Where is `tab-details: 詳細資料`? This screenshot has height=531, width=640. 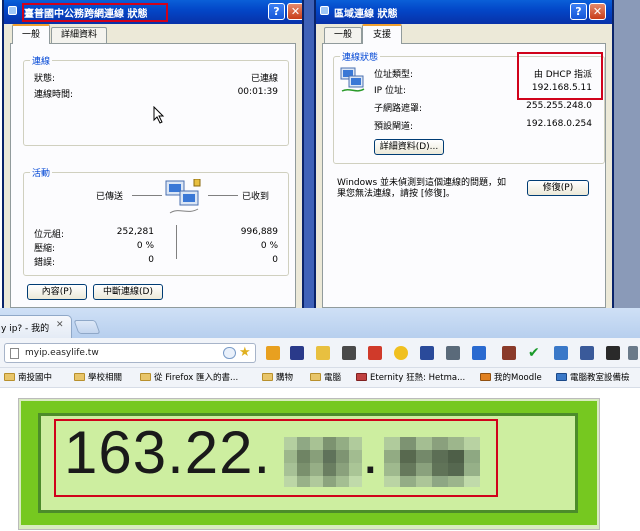 tab-details: 詳細資料 is located at coordinates (79, 35).